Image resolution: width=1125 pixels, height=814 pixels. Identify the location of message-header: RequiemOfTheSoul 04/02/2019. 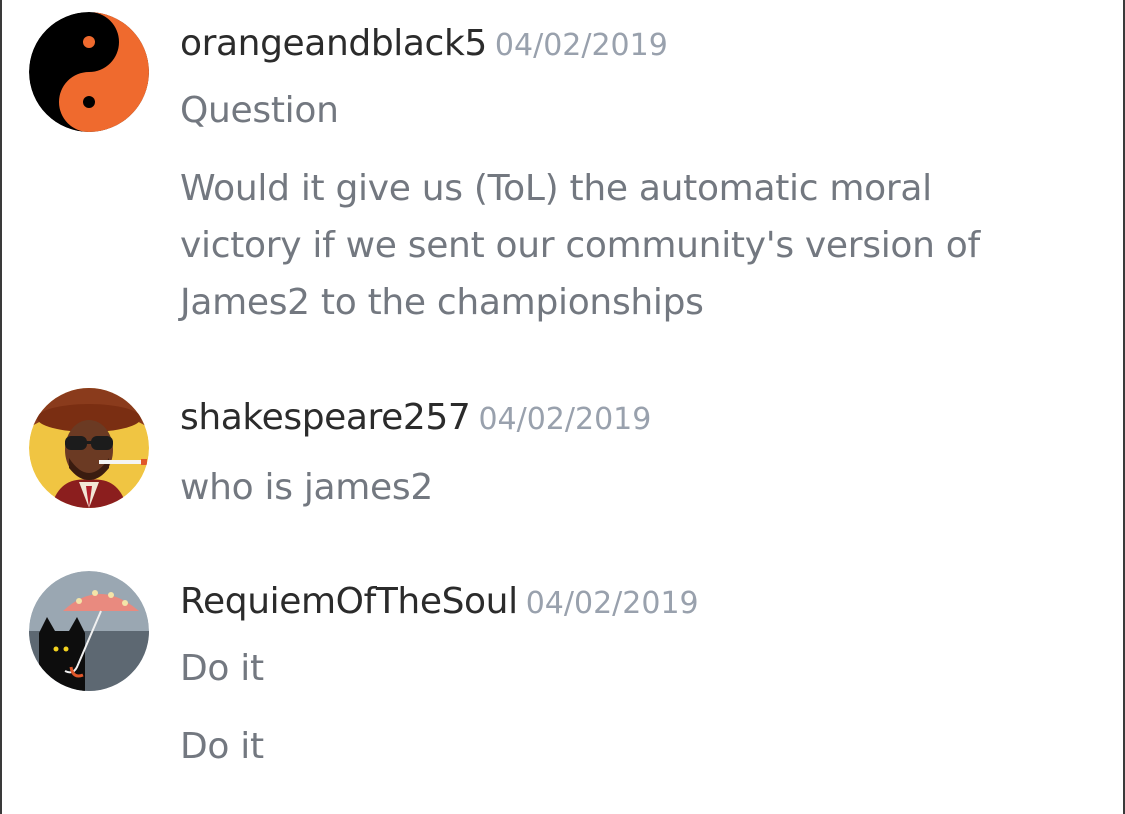
(439, 602).